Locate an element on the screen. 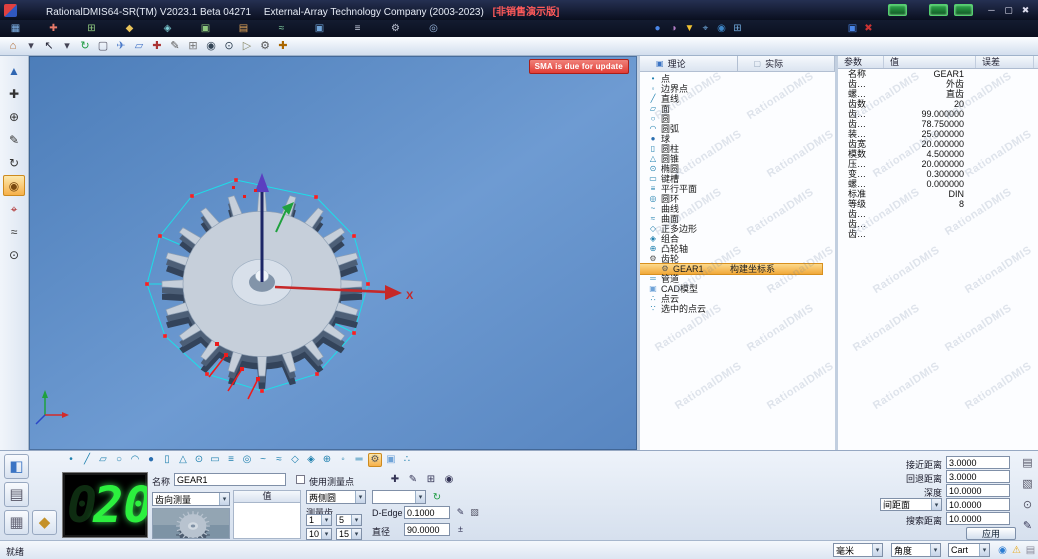 This screenshot has width=1038, height=559. tree-item: ▭ 键槽 is located at coordinates (737, 179).